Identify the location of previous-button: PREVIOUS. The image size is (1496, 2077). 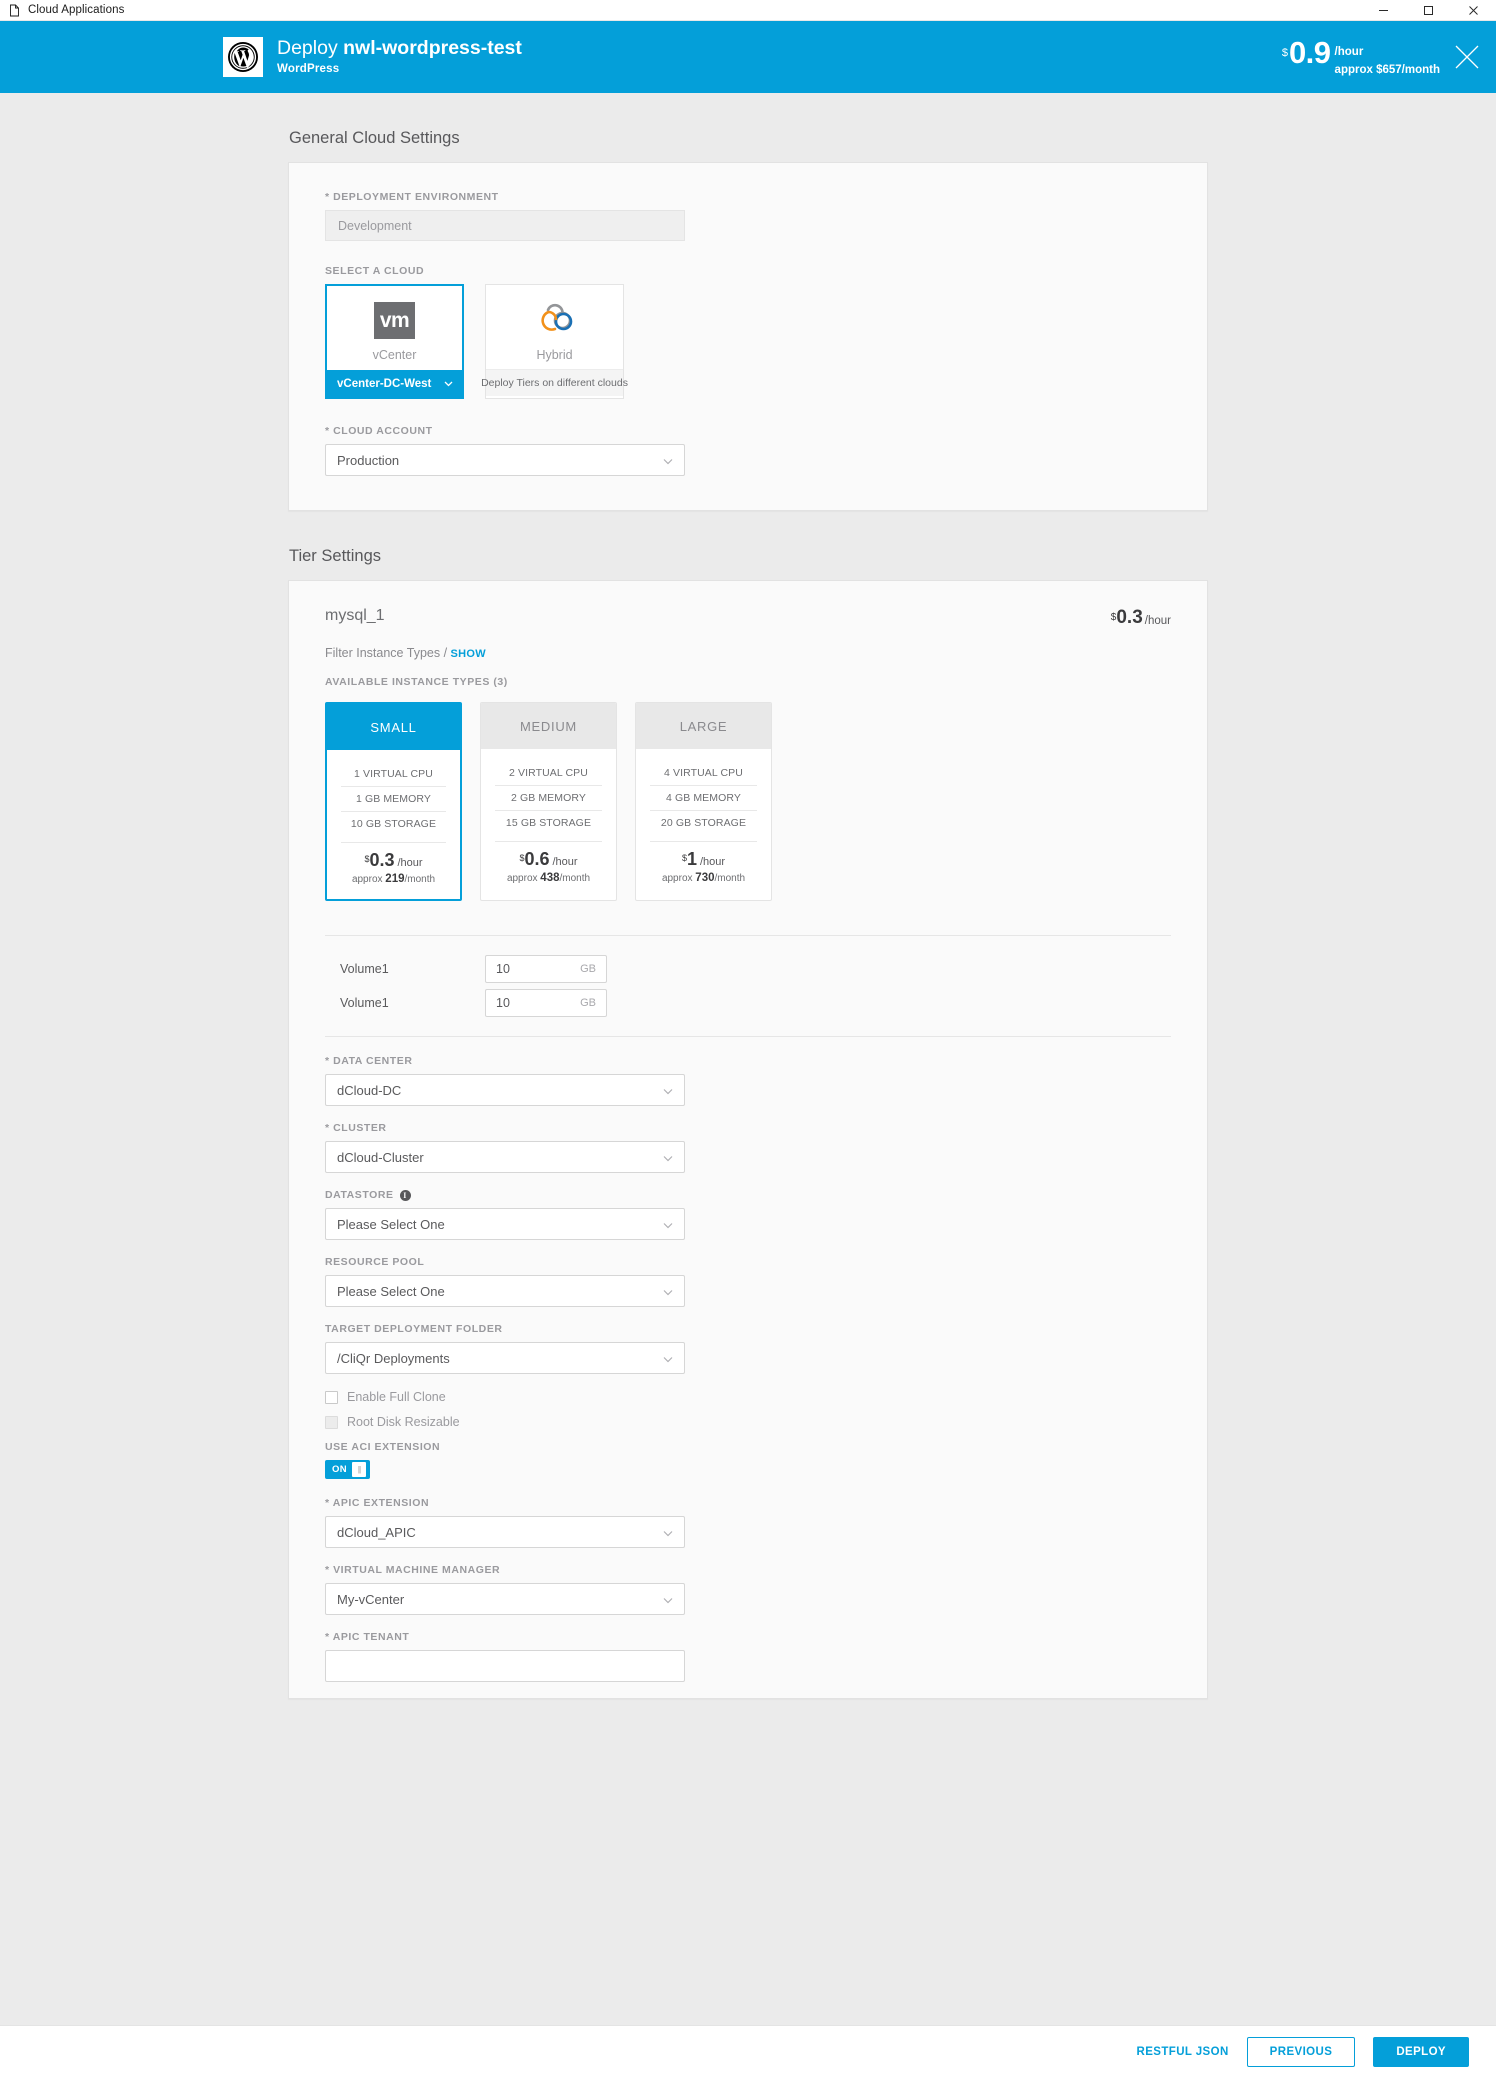
(1301, 2051).